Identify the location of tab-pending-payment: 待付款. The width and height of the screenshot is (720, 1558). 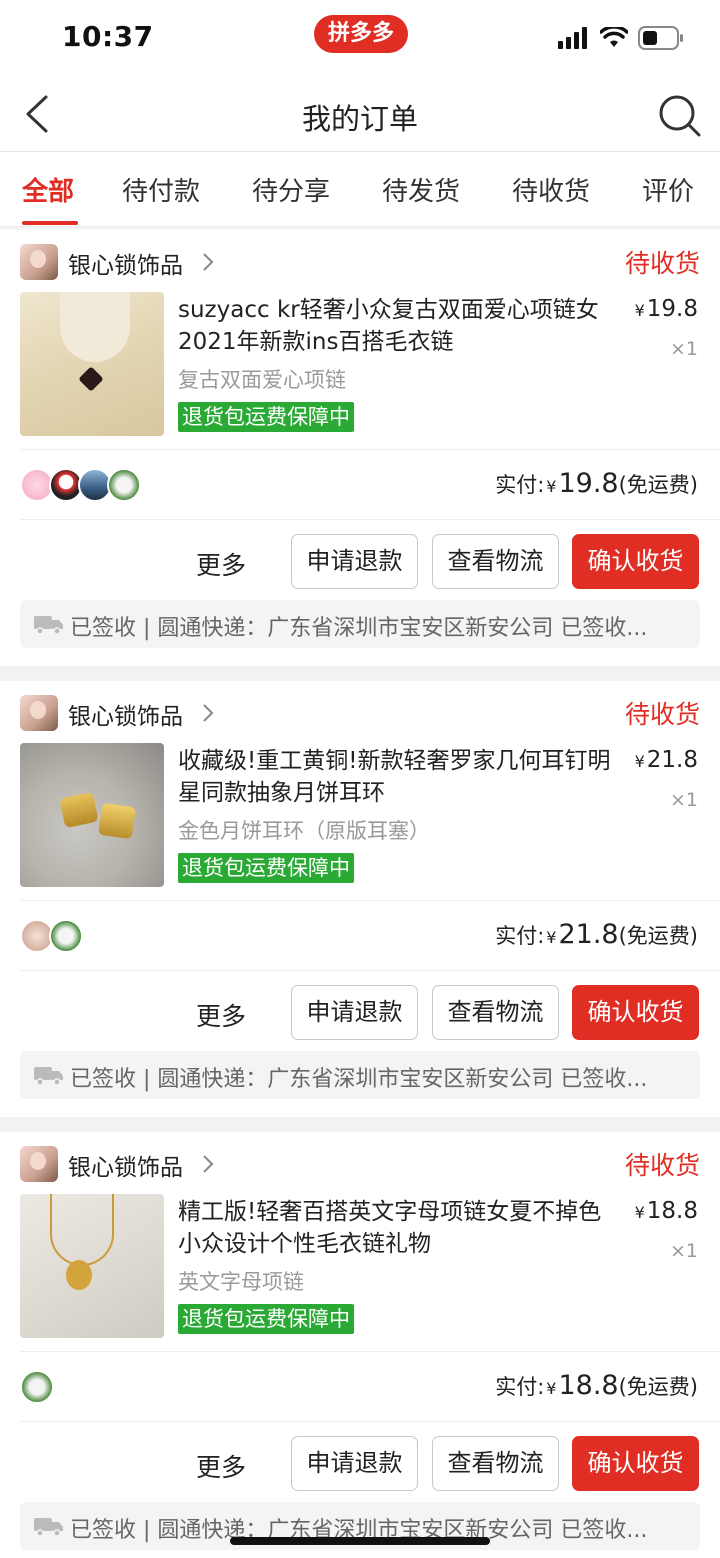
(161, 189).